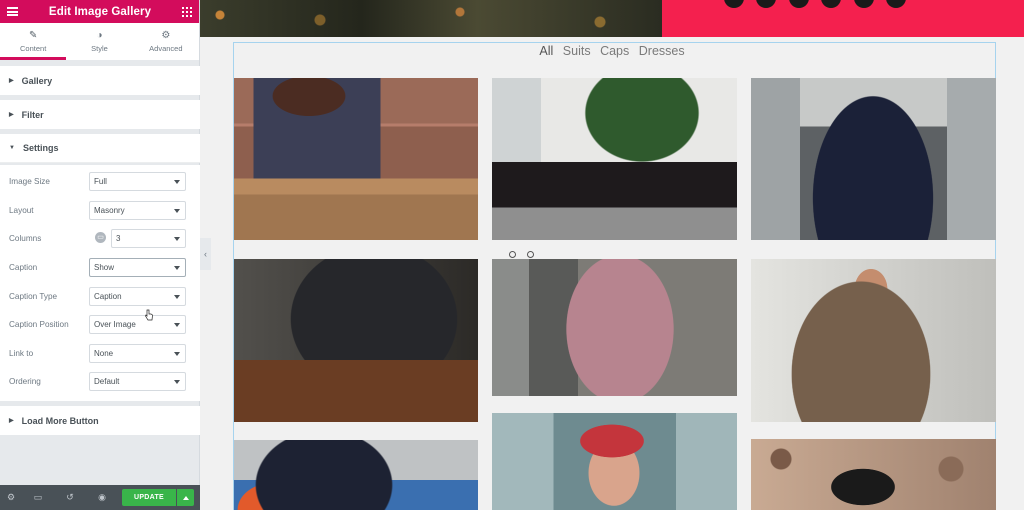  I want to click on tab-advanced: ⚙ Advanced, so click(166, 41).